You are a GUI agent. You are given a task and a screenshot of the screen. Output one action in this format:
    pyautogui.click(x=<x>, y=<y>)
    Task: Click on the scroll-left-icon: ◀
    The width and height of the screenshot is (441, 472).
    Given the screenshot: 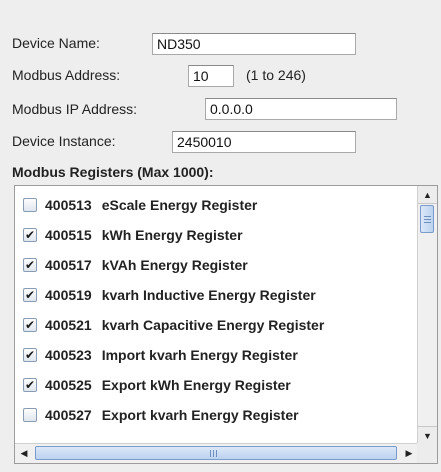 What is the action you would take?
    pyautogui.click(x=24, y=453)
    